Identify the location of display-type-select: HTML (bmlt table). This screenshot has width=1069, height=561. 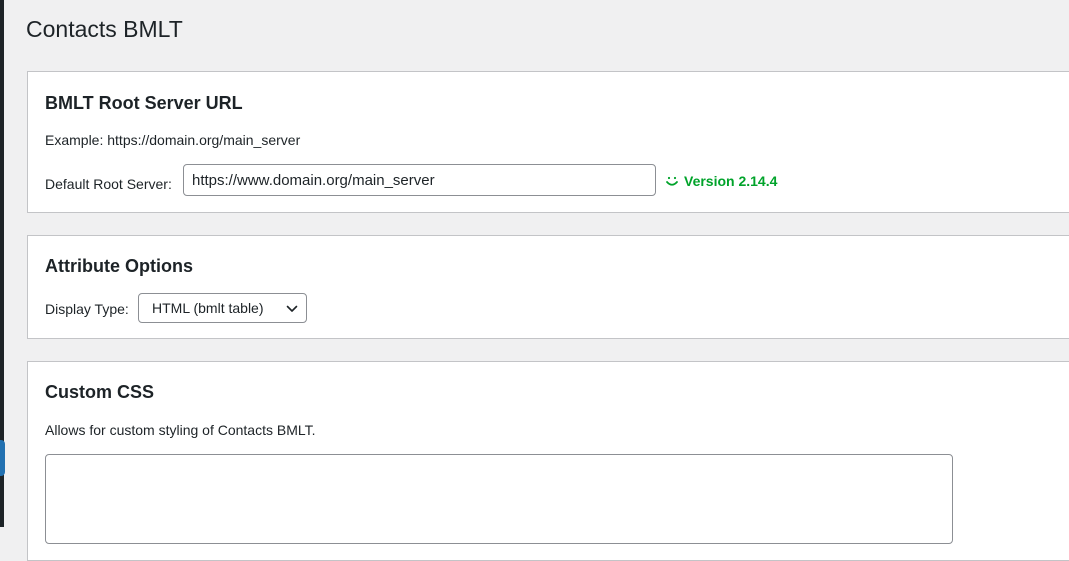
(222, 308).